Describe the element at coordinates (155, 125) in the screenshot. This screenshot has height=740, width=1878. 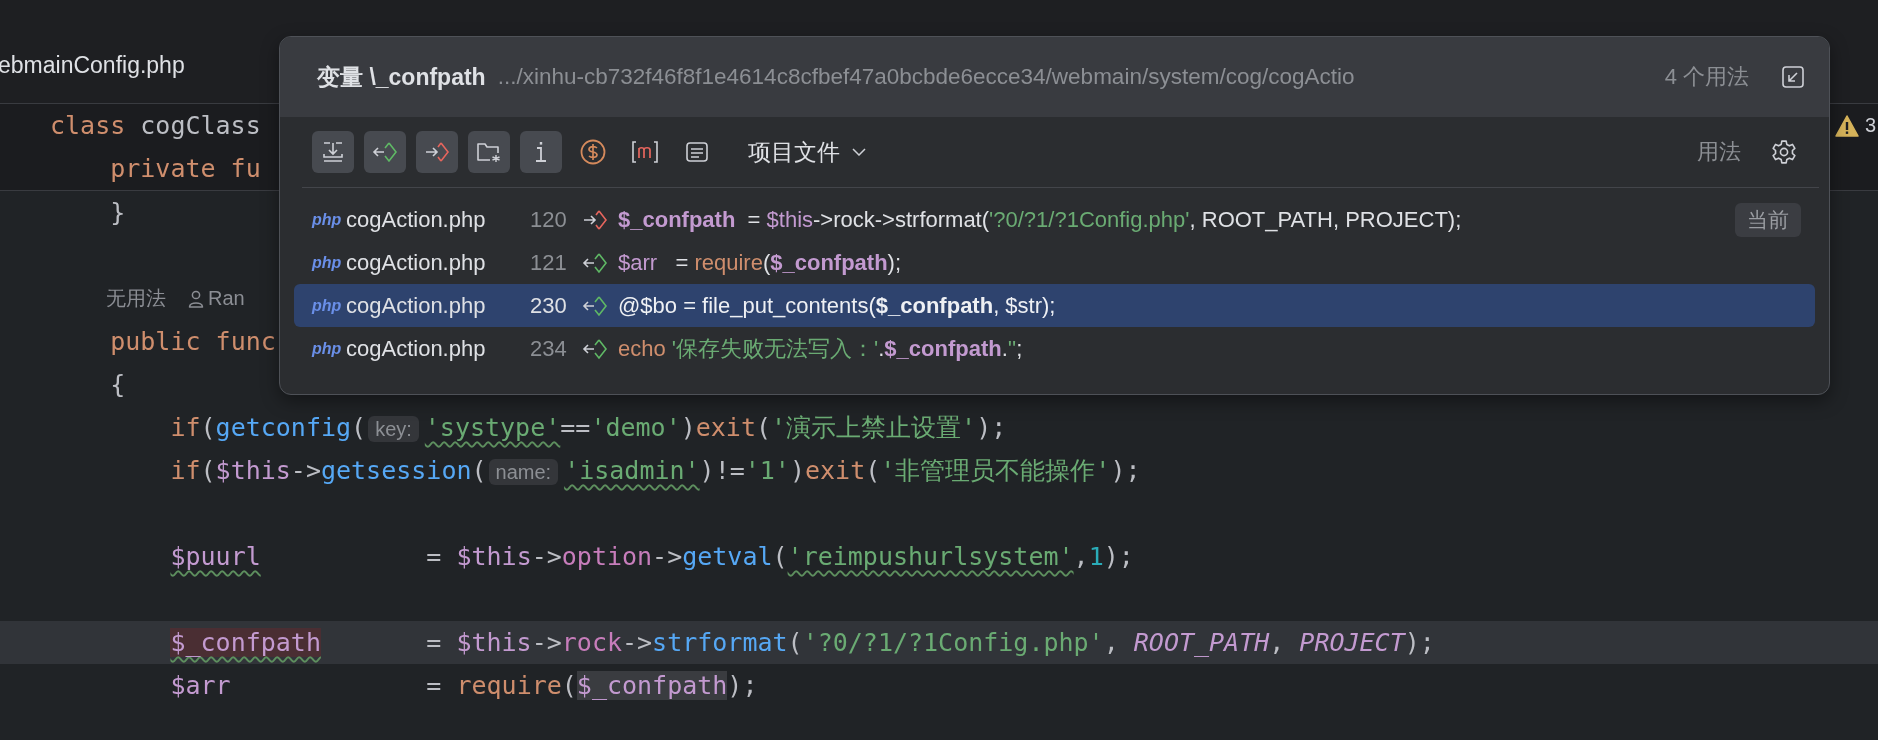
I see `code-line: class cogClass` at that location.